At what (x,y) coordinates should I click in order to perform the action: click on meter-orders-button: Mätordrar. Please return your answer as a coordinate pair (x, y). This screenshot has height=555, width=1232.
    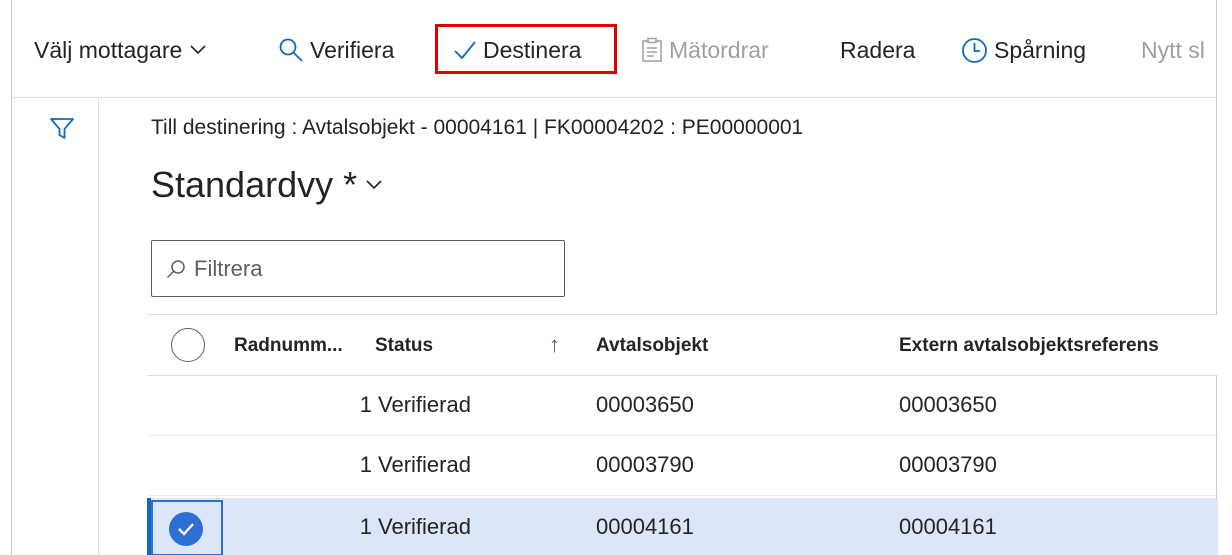
    Looking at the image, I should click on (705, 50).